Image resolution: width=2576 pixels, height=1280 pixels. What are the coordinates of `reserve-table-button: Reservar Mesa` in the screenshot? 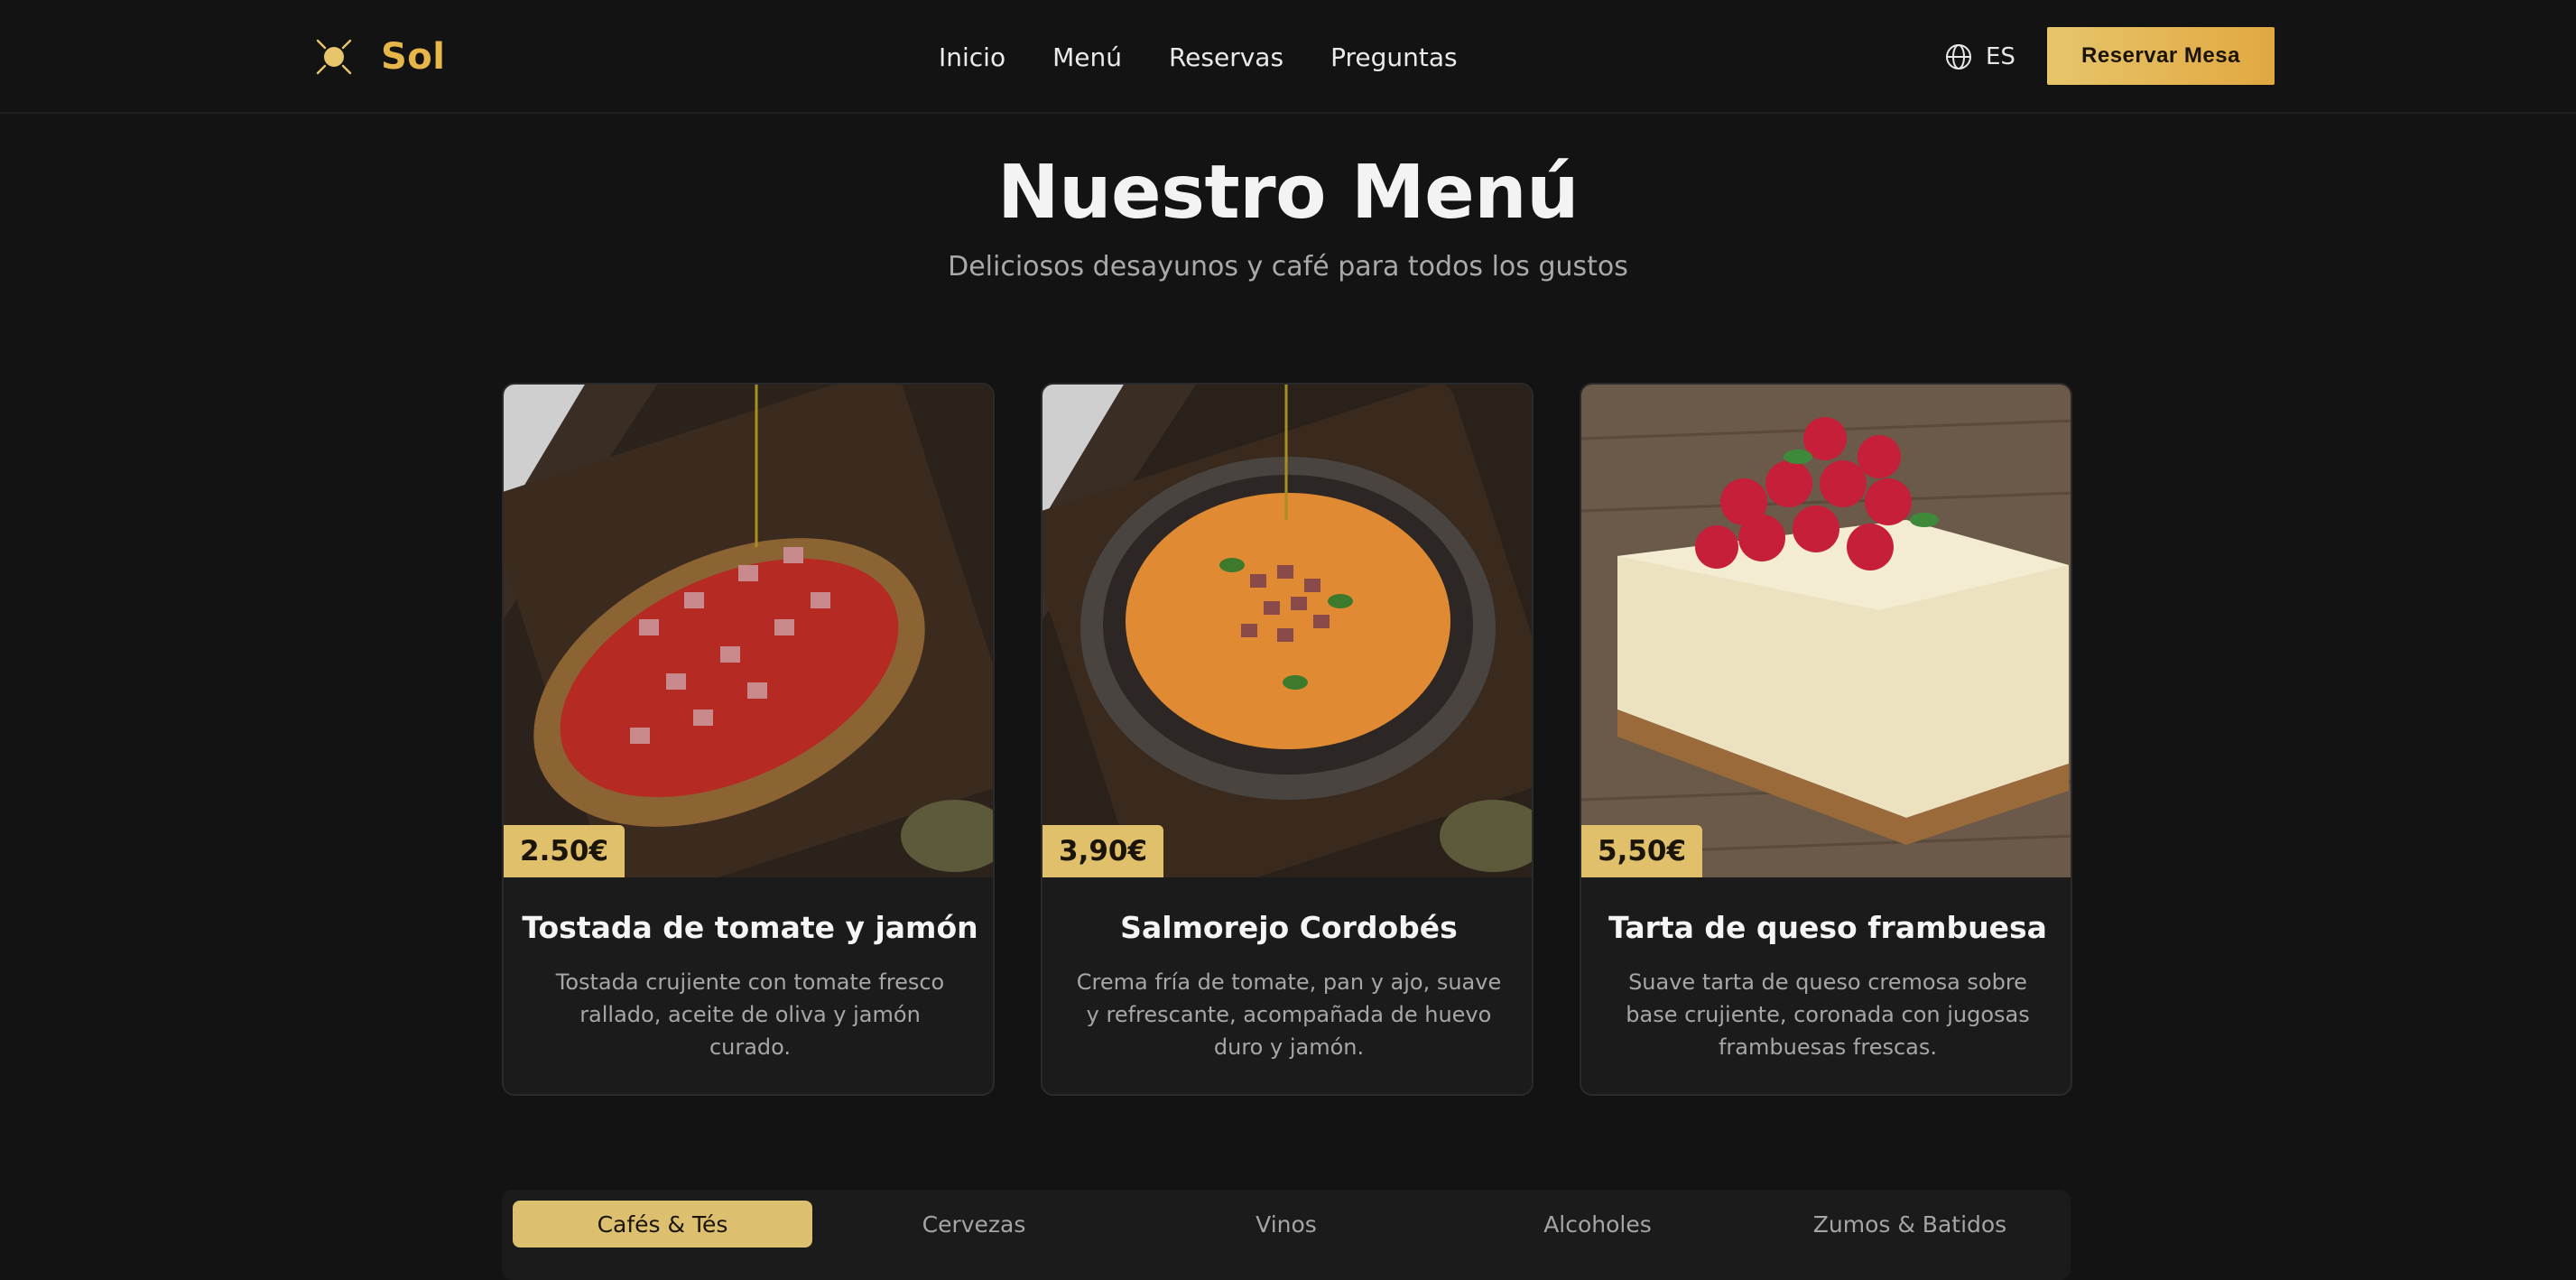 It's located at (2161, 56).